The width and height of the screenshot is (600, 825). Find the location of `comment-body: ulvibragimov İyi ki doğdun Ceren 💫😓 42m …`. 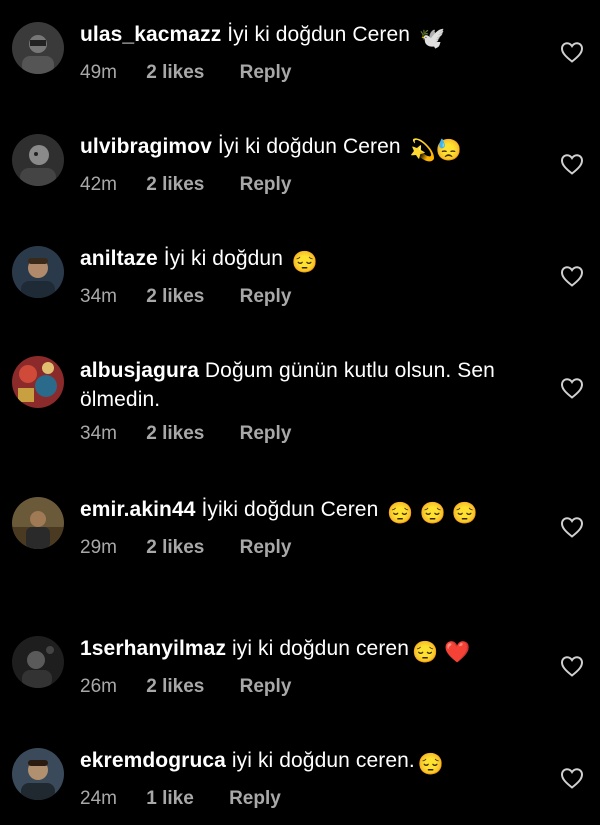

comment-body: ulvibragimov İyi ki doğdun Ceren 💫😓 42m … is located at coordinates (300, 164).